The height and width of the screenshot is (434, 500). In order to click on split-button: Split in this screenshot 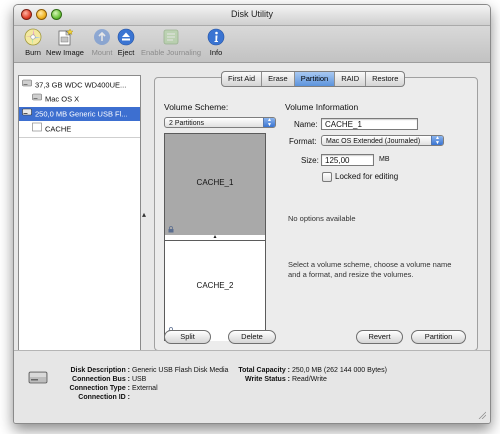, I will do `click(187, 337)`.